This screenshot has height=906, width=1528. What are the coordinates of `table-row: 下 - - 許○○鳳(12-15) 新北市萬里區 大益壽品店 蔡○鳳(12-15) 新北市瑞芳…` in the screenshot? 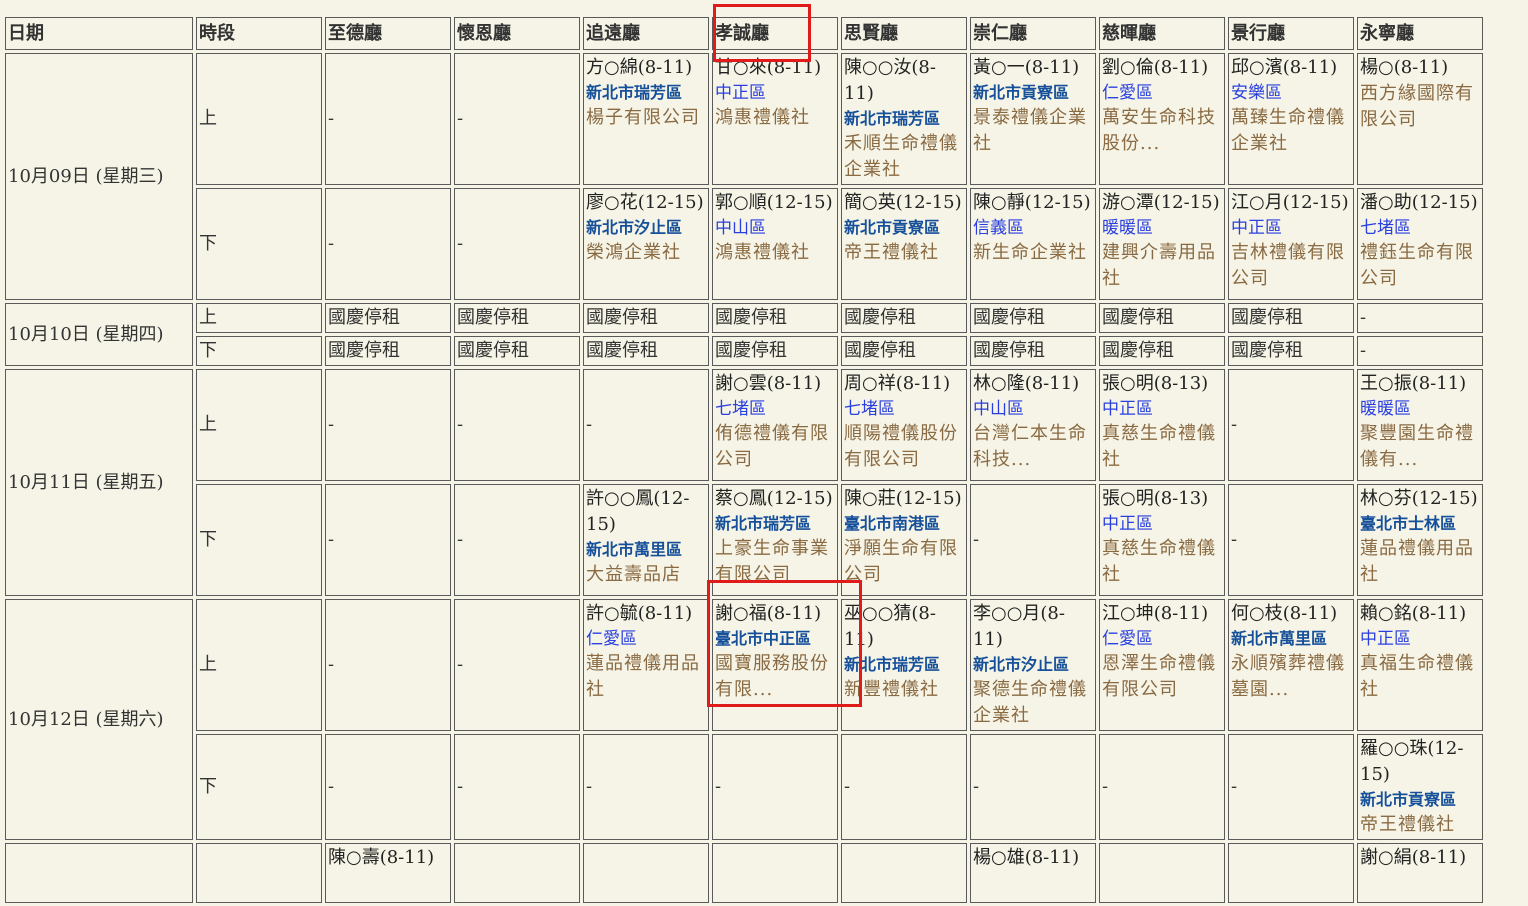 It's located at (744, 540).